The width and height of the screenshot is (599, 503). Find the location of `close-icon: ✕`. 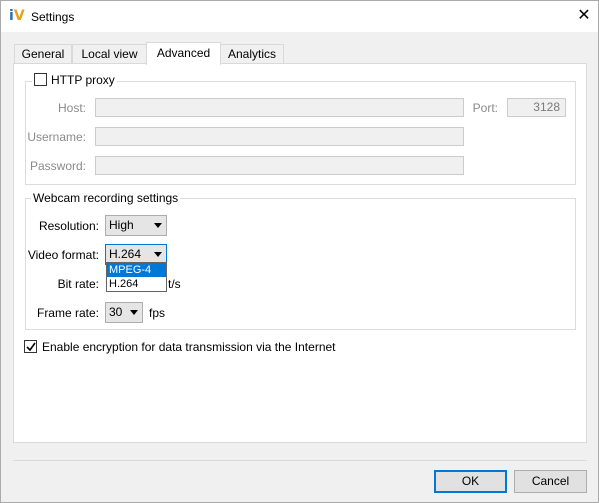

close-icon: ✕ is located at coordinates (584, 16).